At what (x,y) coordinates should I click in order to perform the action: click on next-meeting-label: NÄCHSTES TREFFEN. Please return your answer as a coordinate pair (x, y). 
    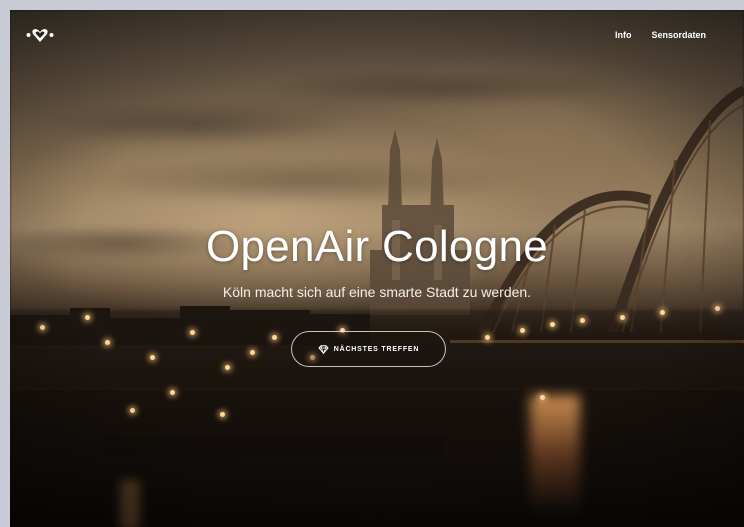
    Looking at the image, I should click on (376, 349).